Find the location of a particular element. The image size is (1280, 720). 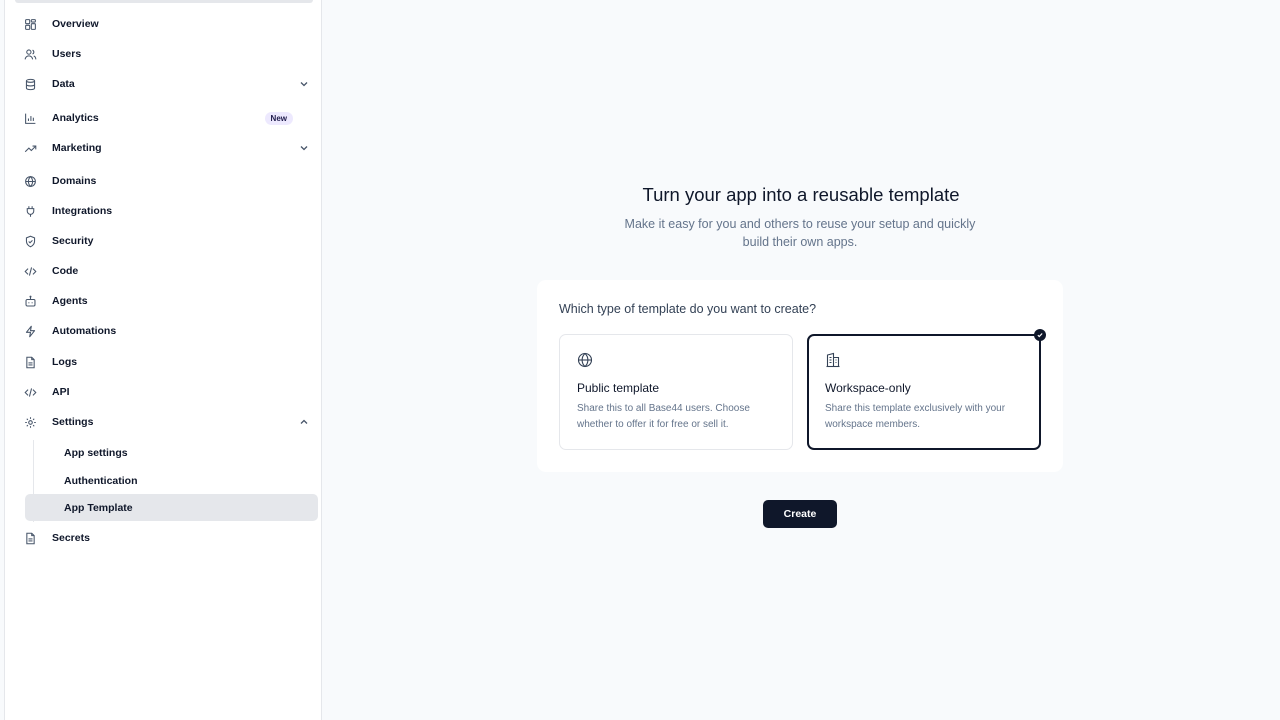

sidebar-item-label: Integrations is located at coordinates (82, 211).